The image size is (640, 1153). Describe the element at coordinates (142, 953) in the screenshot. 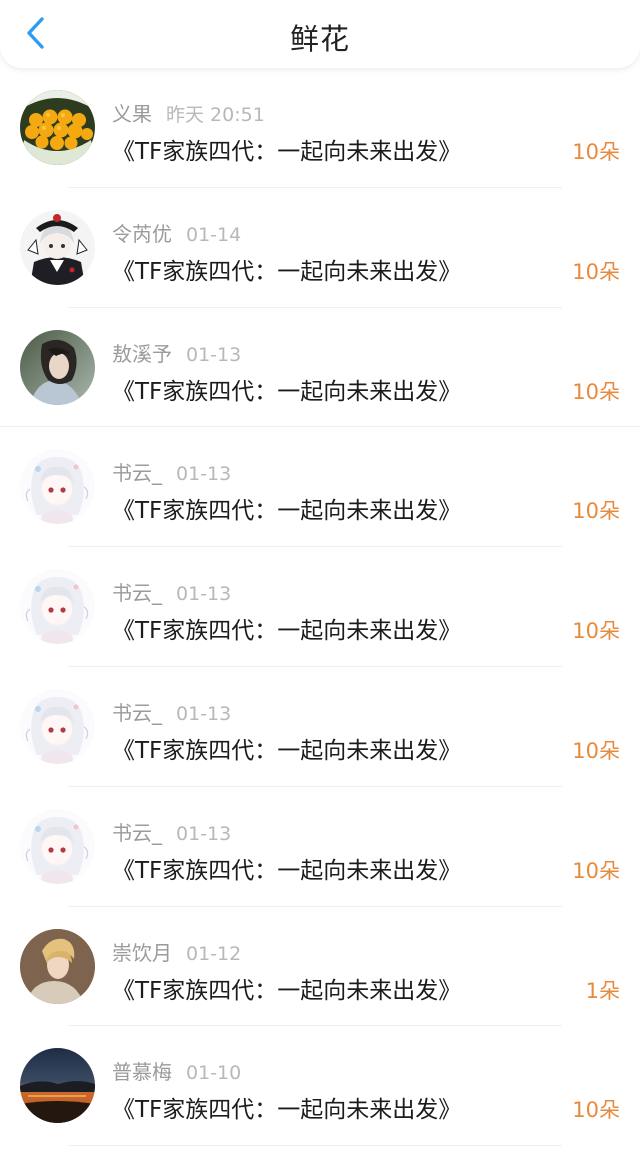

I see `user-name: 崇饮月` at that location.